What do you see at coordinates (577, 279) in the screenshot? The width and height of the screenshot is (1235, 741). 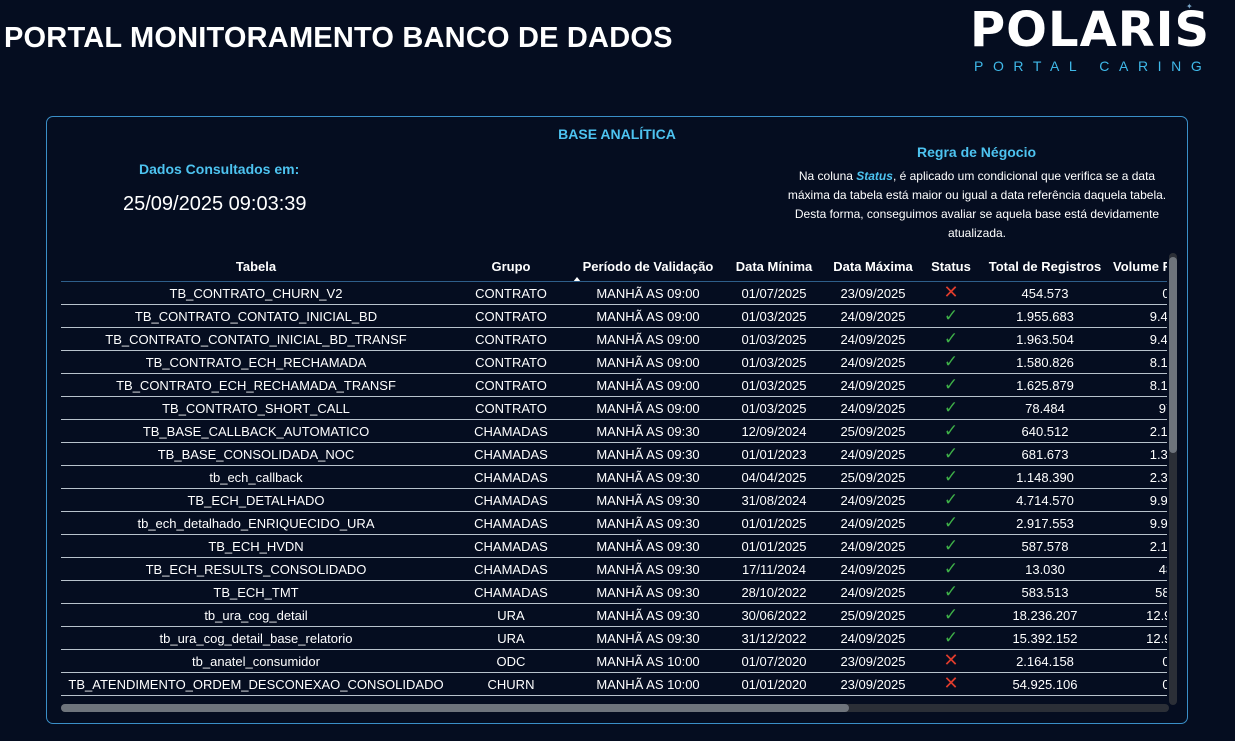 I see `sort-ascending-icon` at bounding box center [577, 279].